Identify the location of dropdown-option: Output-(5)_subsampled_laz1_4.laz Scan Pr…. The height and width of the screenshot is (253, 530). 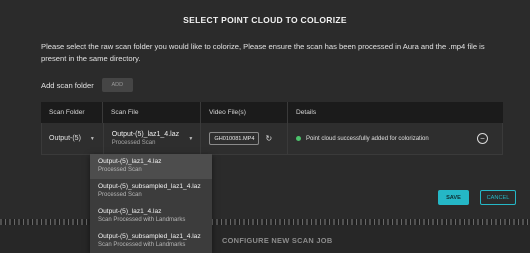
(151, 241).